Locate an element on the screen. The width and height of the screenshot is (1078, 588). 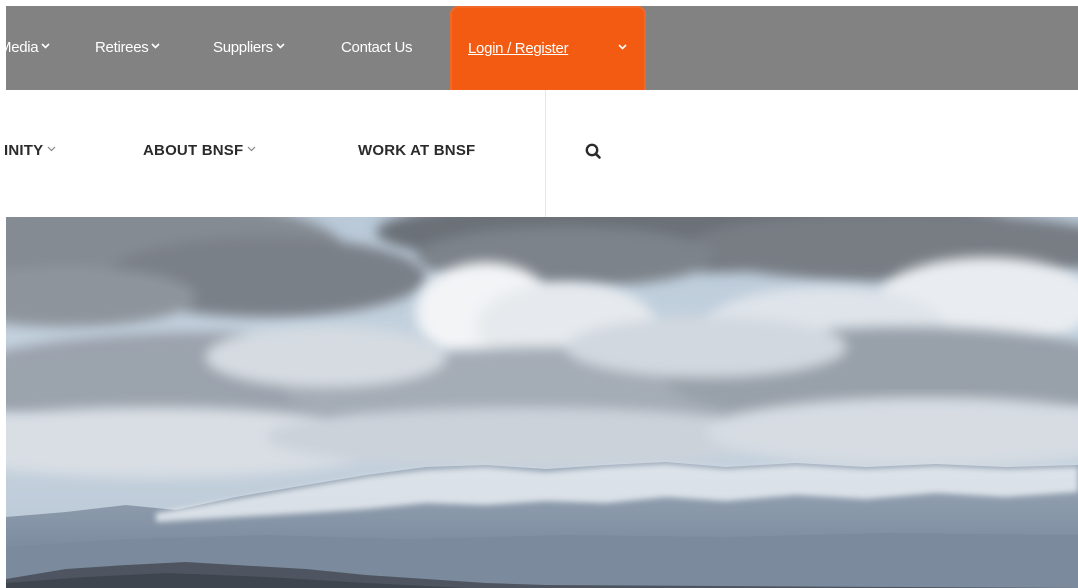
main-nav-item-work-at-bnsf: WORK AT BNSF is located at coordinates (416, 153).